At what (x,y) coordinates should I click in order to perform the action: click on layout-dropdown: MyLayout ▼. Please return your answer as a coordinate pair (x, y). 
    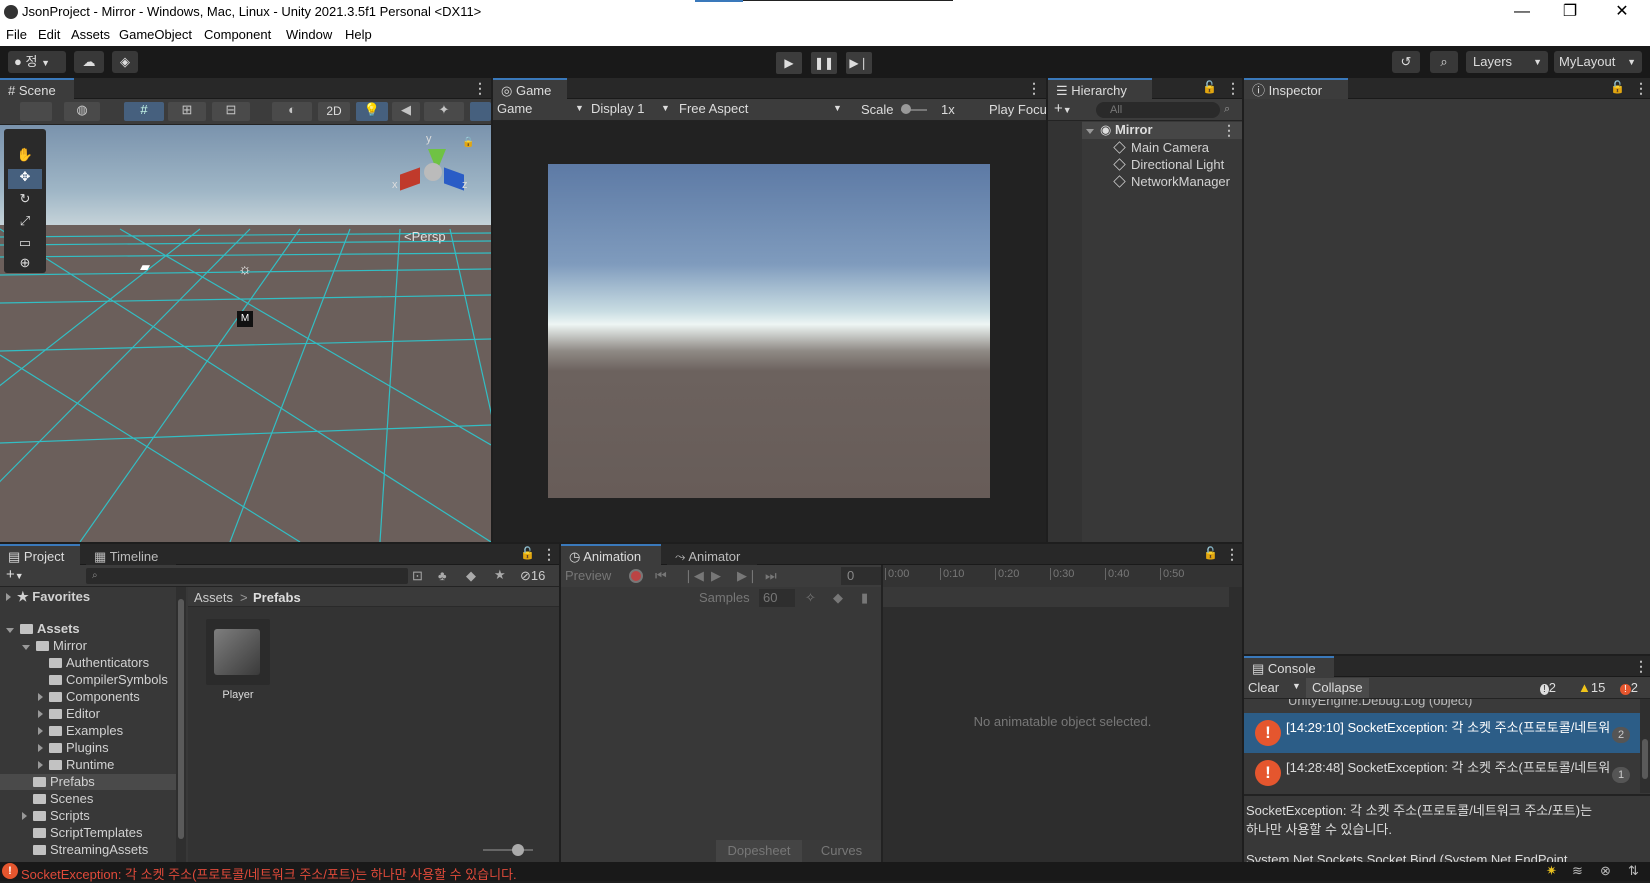
    Looking at the image, I should click on (1598, 62).